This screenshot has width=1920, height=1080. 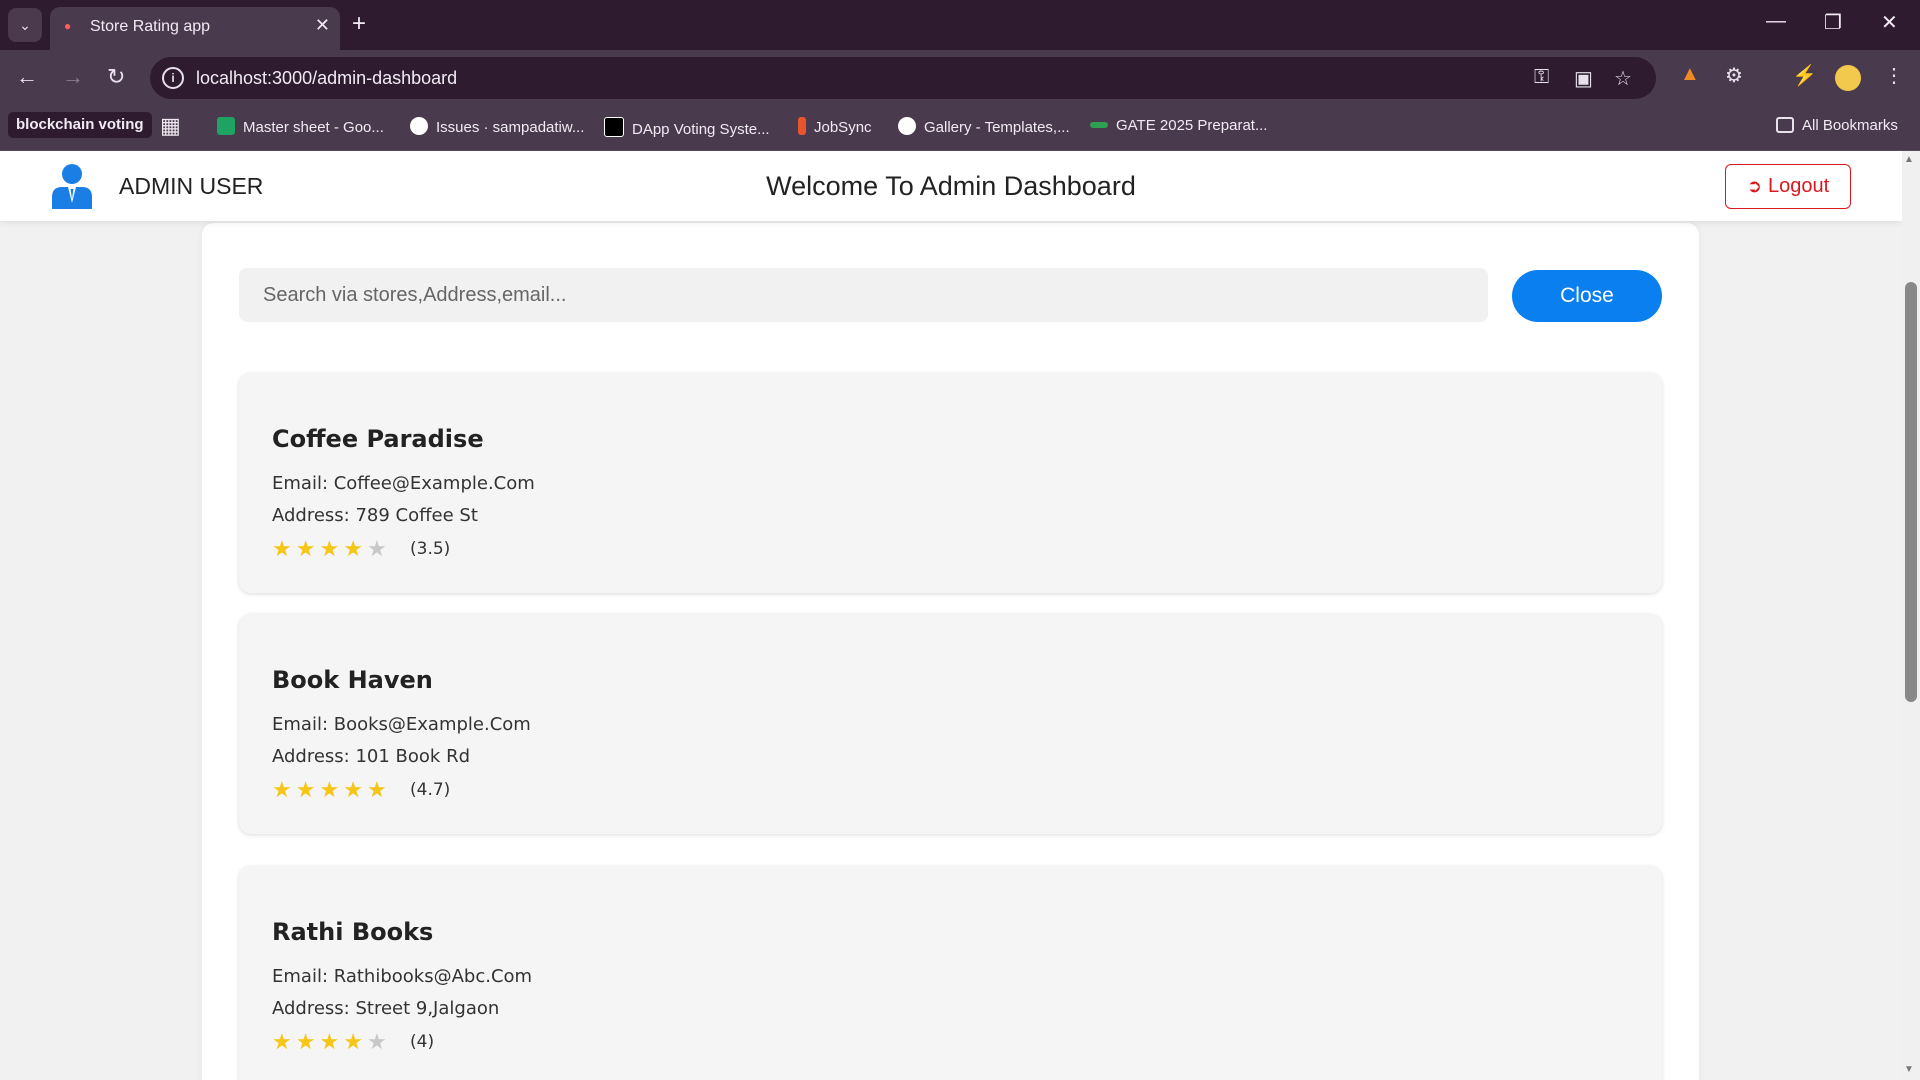 I want to click on tab-title: Store Rating app, so click(x=150, y=26).